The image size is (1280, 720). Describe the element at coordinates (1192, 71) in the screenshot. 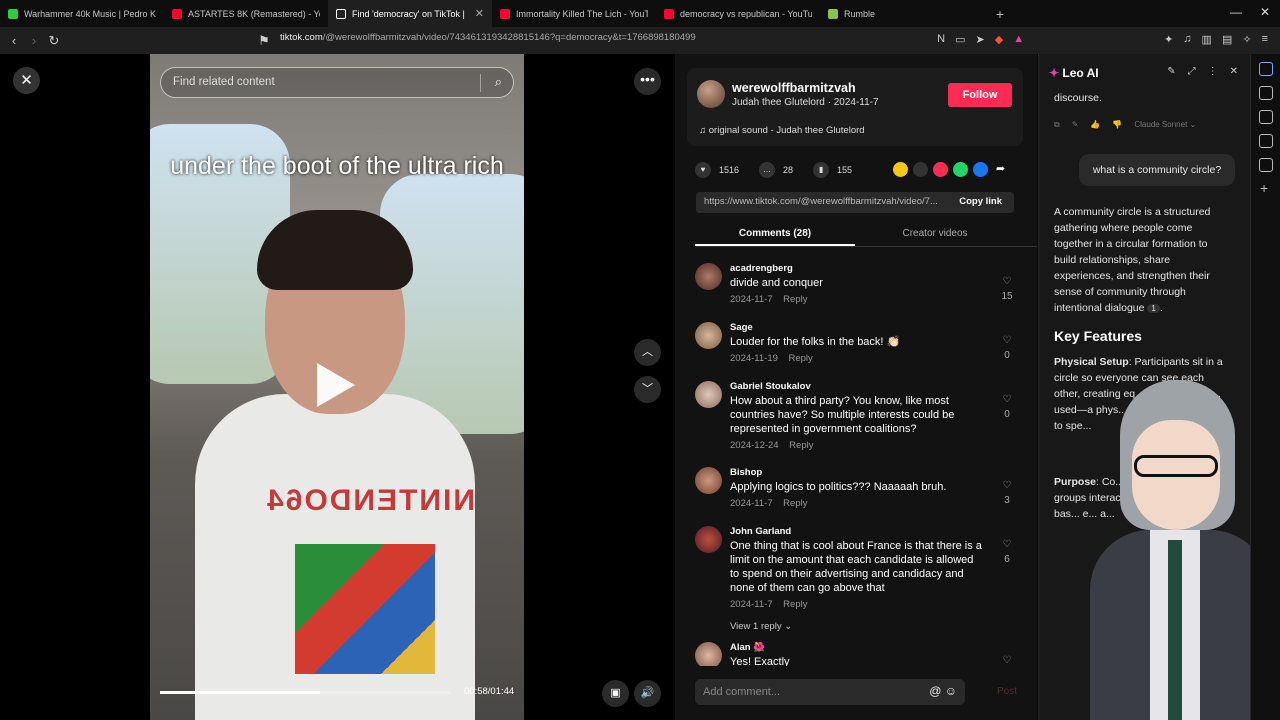

I see `expand-icon: ⤢` at that location.